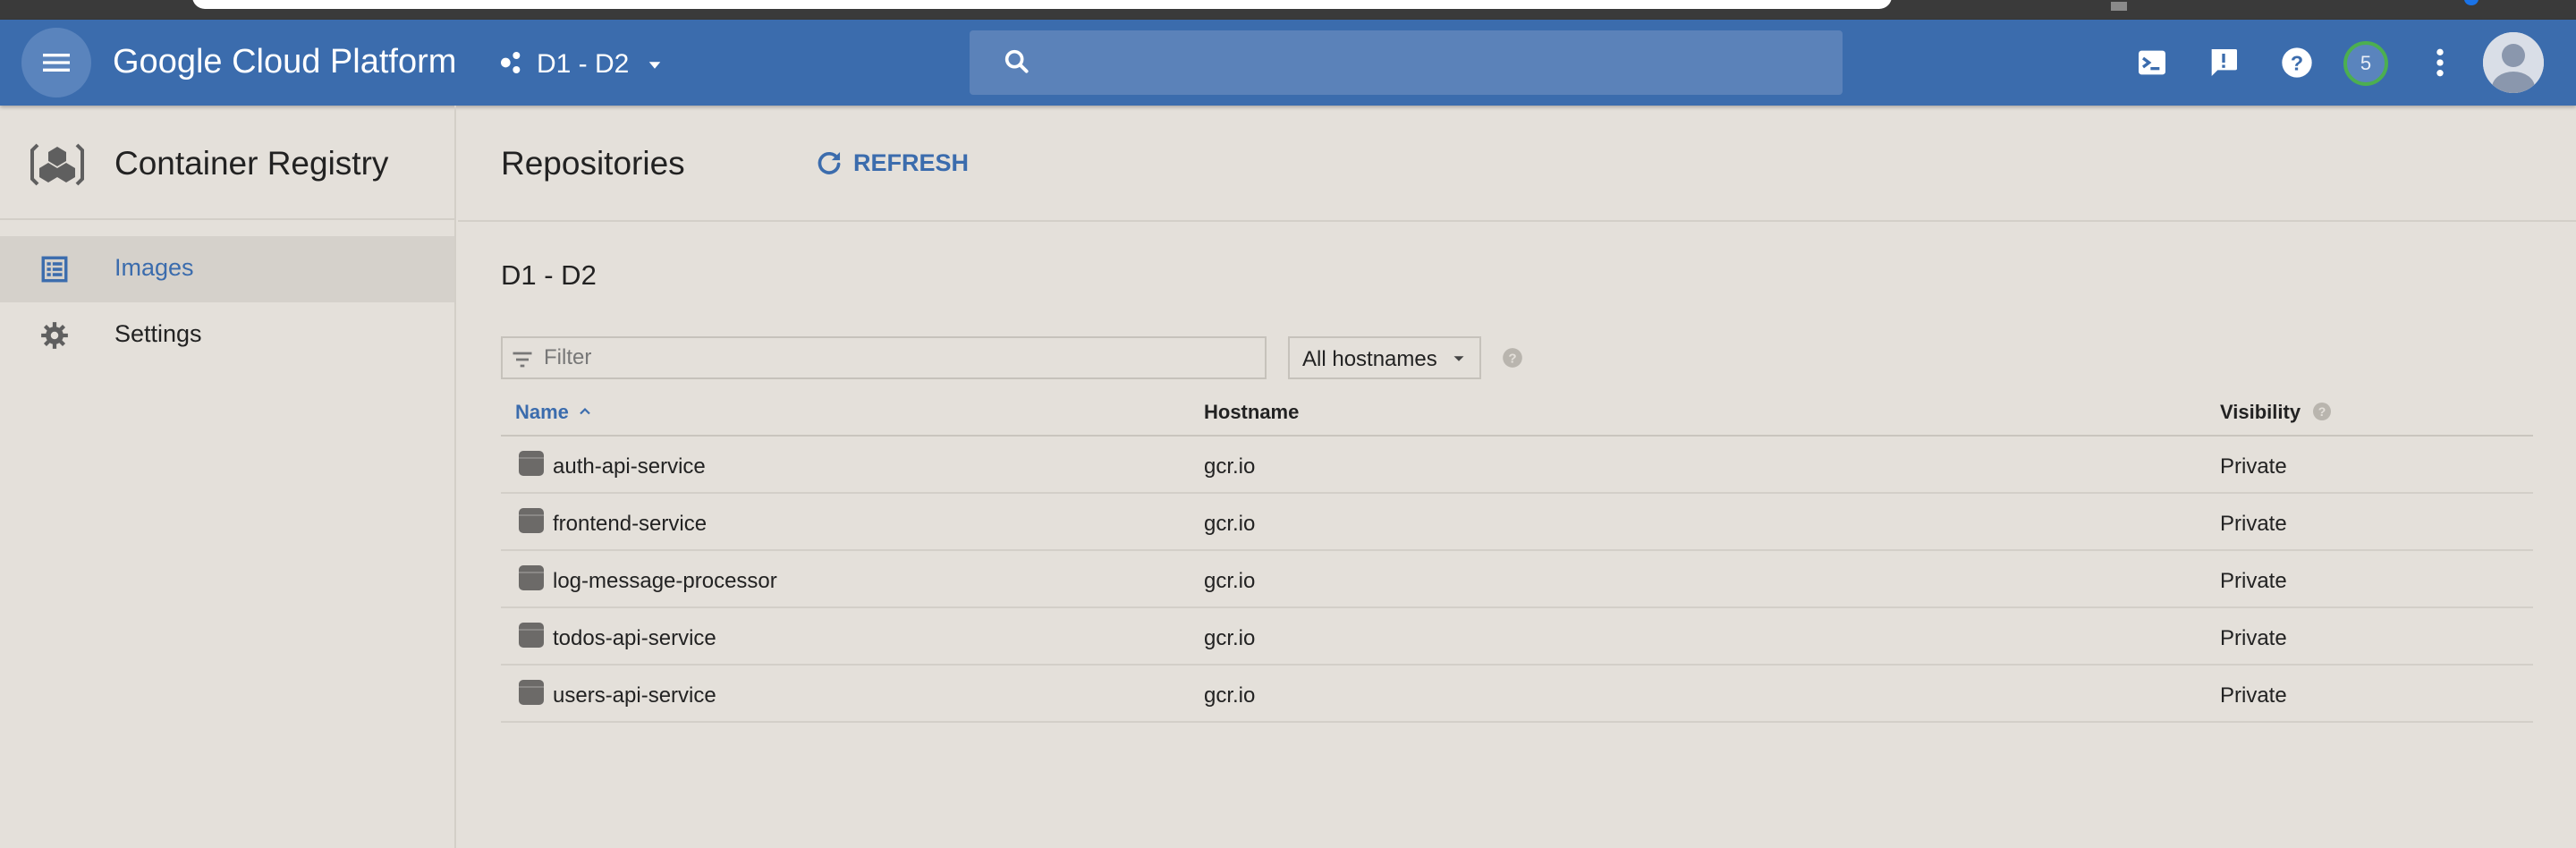 This screenshot has width=2576, height=848. I want to click on project-selector: D1 - D2, so click(582, 64).